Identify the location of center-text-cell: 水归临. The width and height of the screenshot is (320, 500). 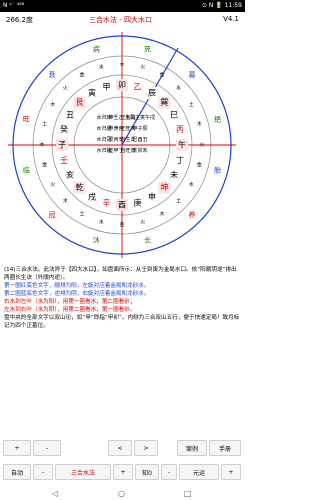
(103, 150).